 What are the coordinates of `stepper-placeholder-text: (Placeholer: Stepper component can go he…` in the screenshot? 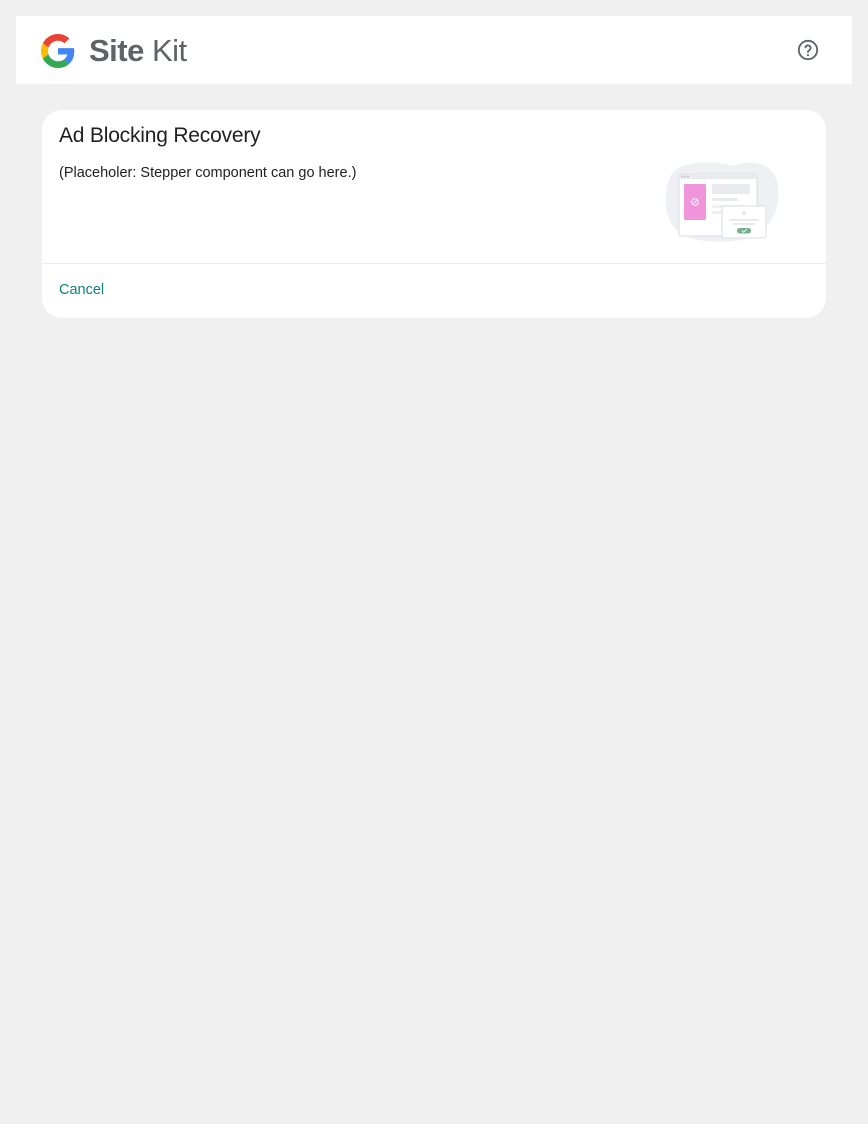 It's located at (208, 173).